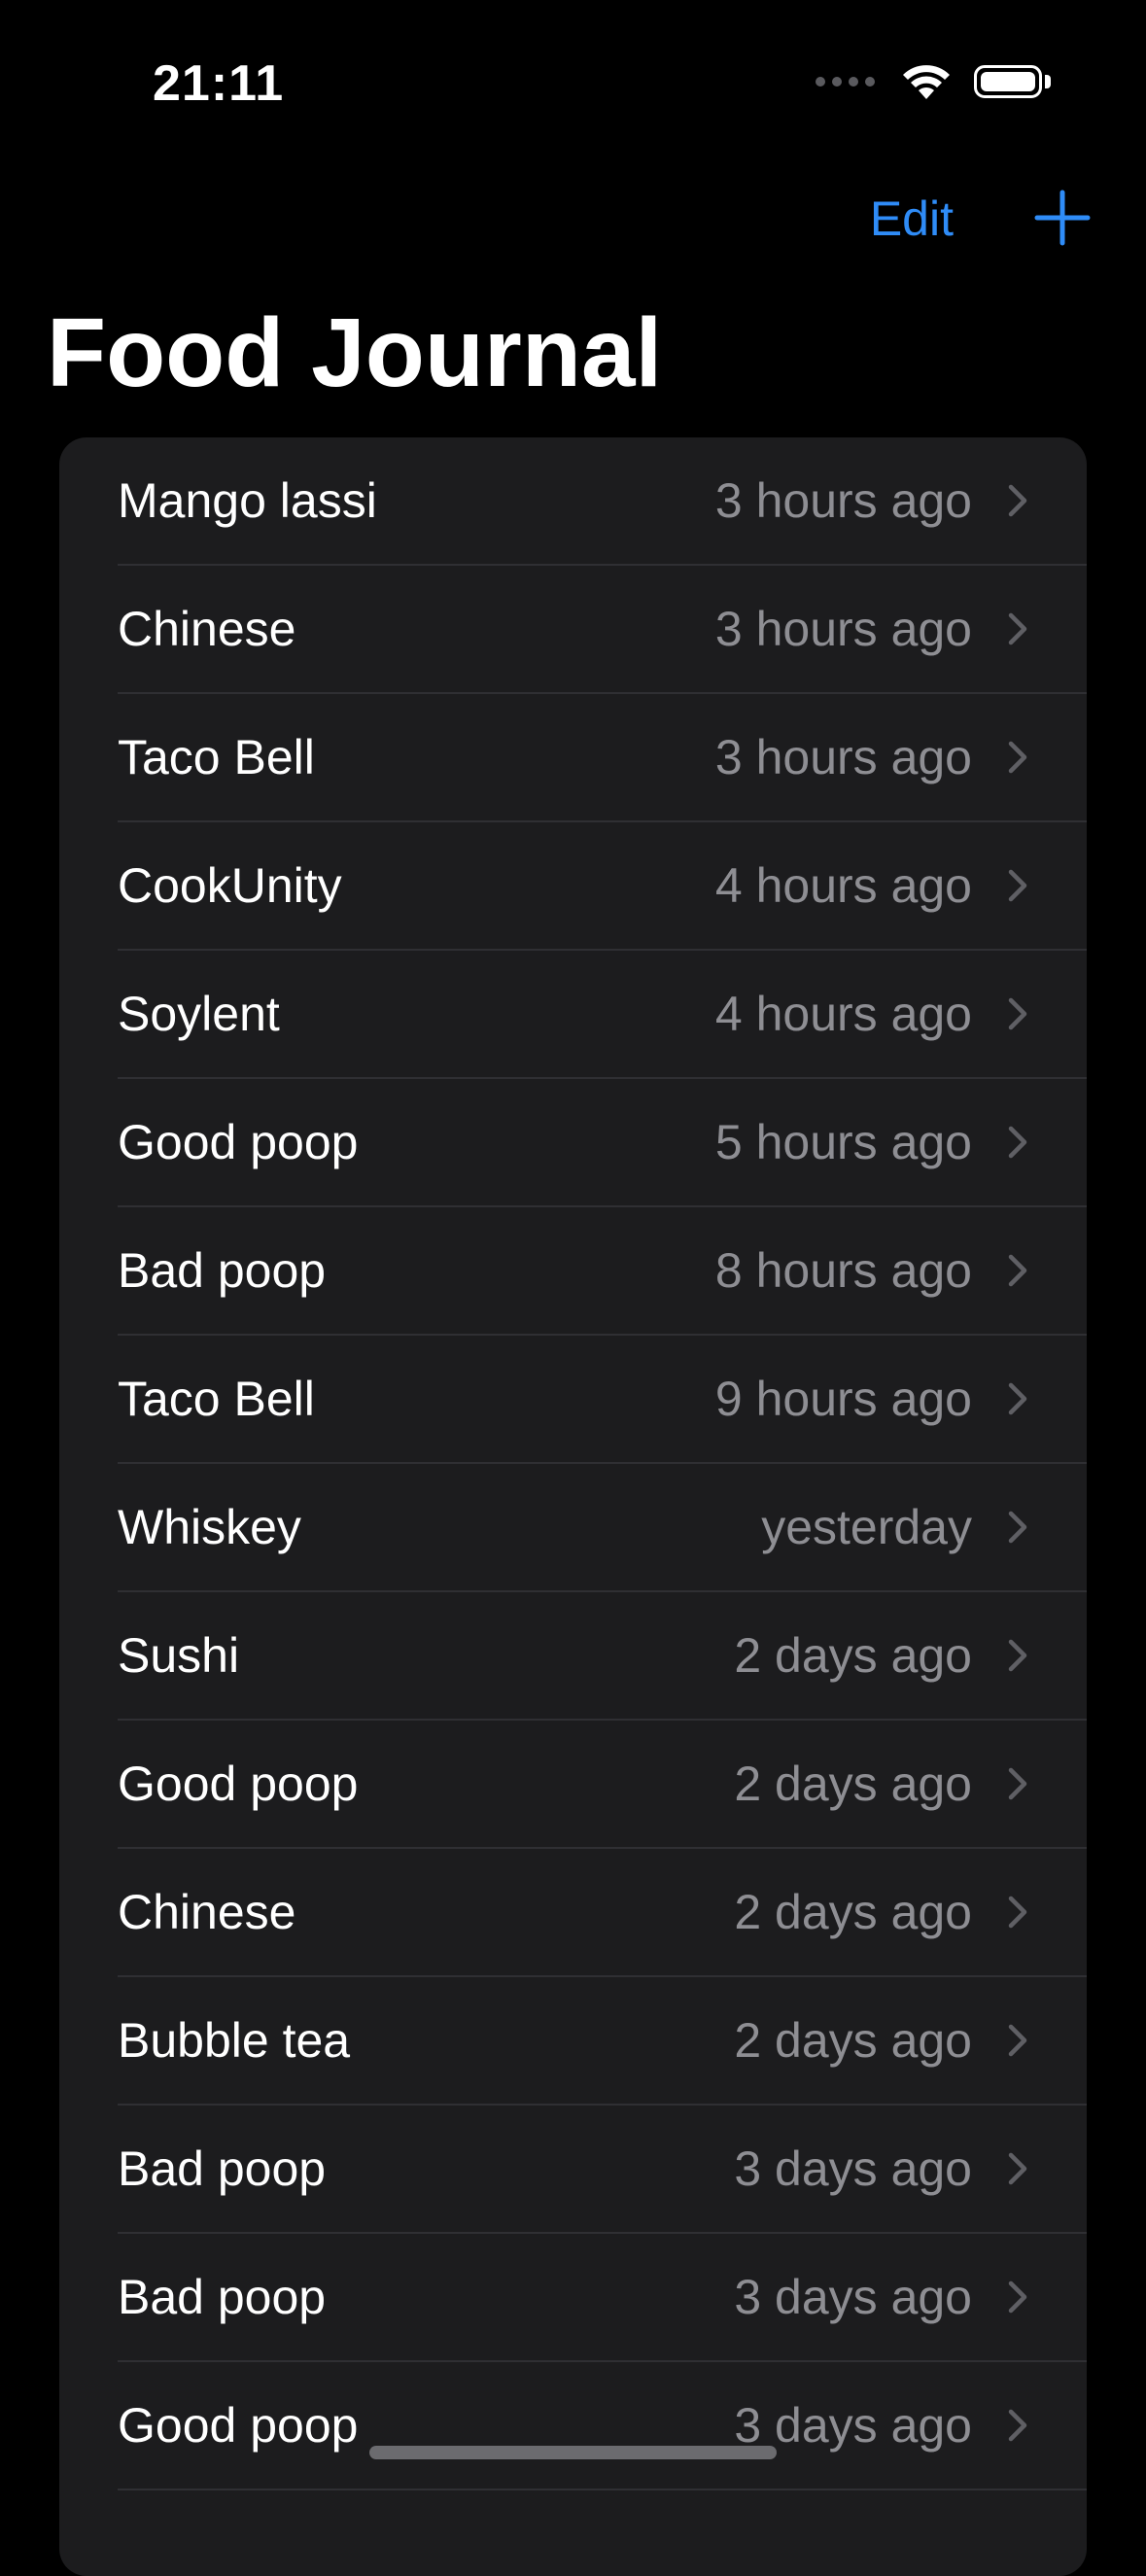 Image resolution: width=1146 pixels, height=2576 pixels. What do you see at coordinates (602, 1785) in the screenshot?
I see `list-item: Good poop 2 days ago` at bounding box center [602, 1785].